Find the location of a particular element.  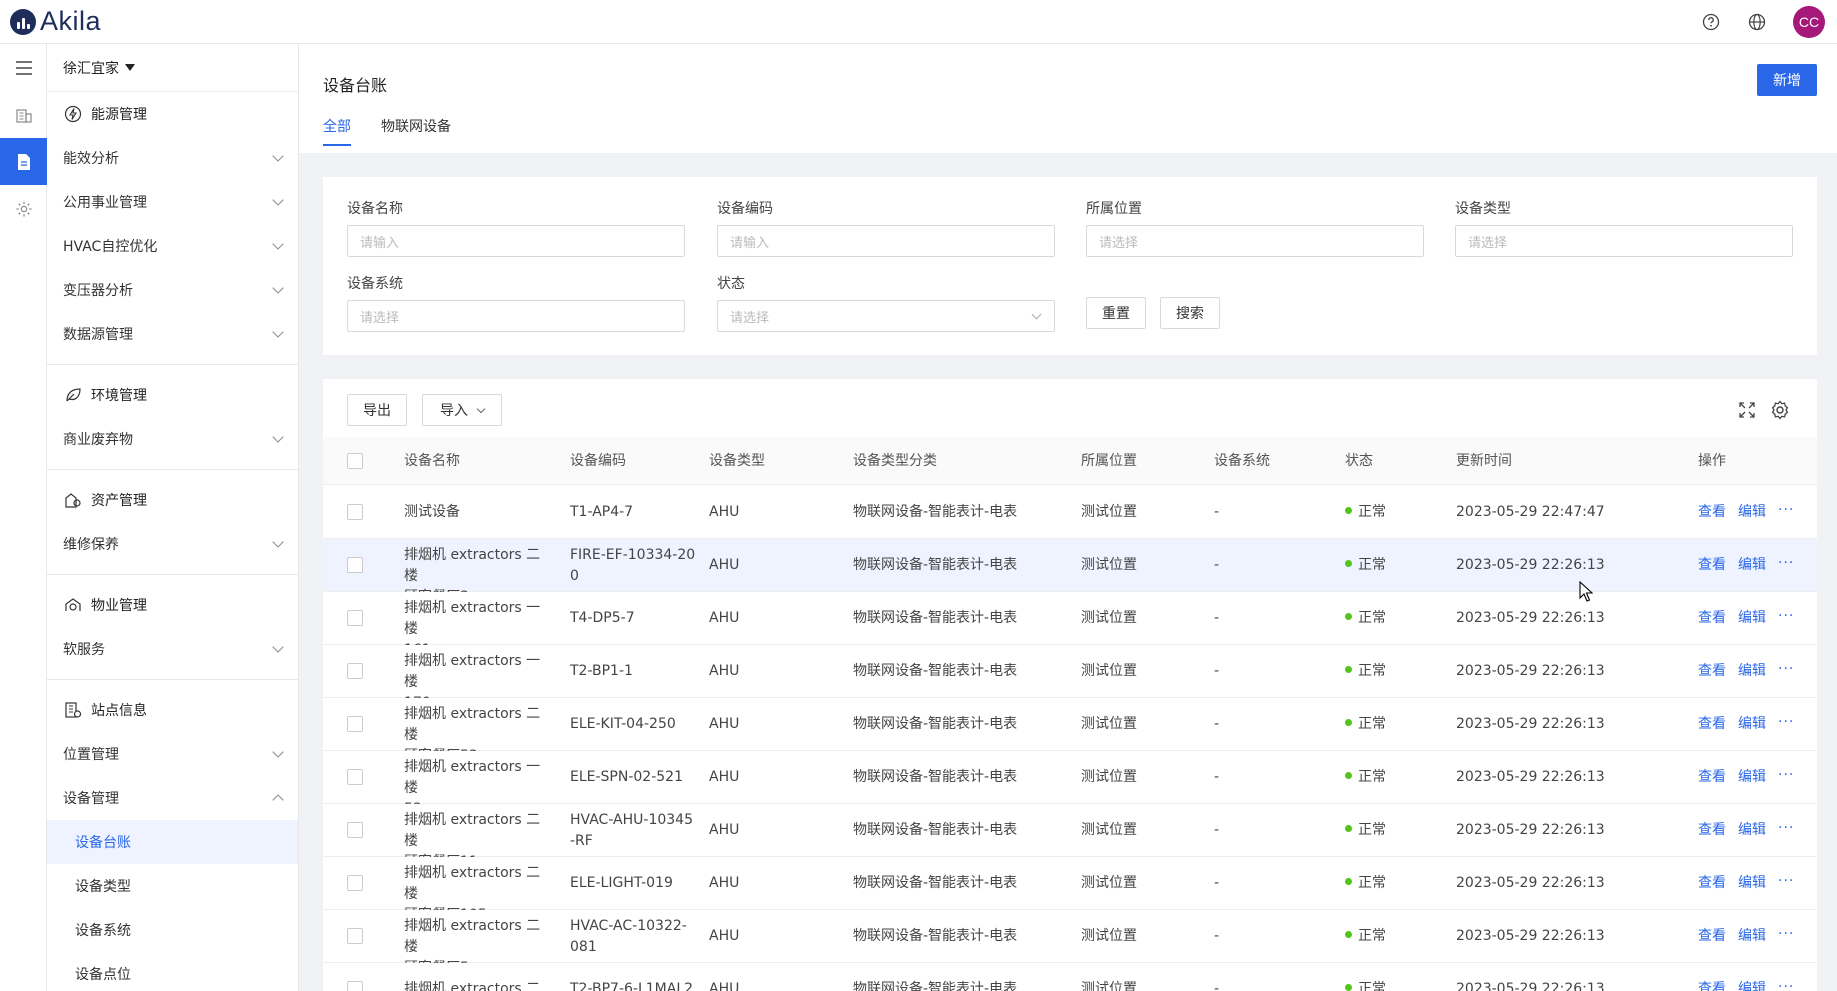

building-nav-icon is located at coordinates (23, 114).